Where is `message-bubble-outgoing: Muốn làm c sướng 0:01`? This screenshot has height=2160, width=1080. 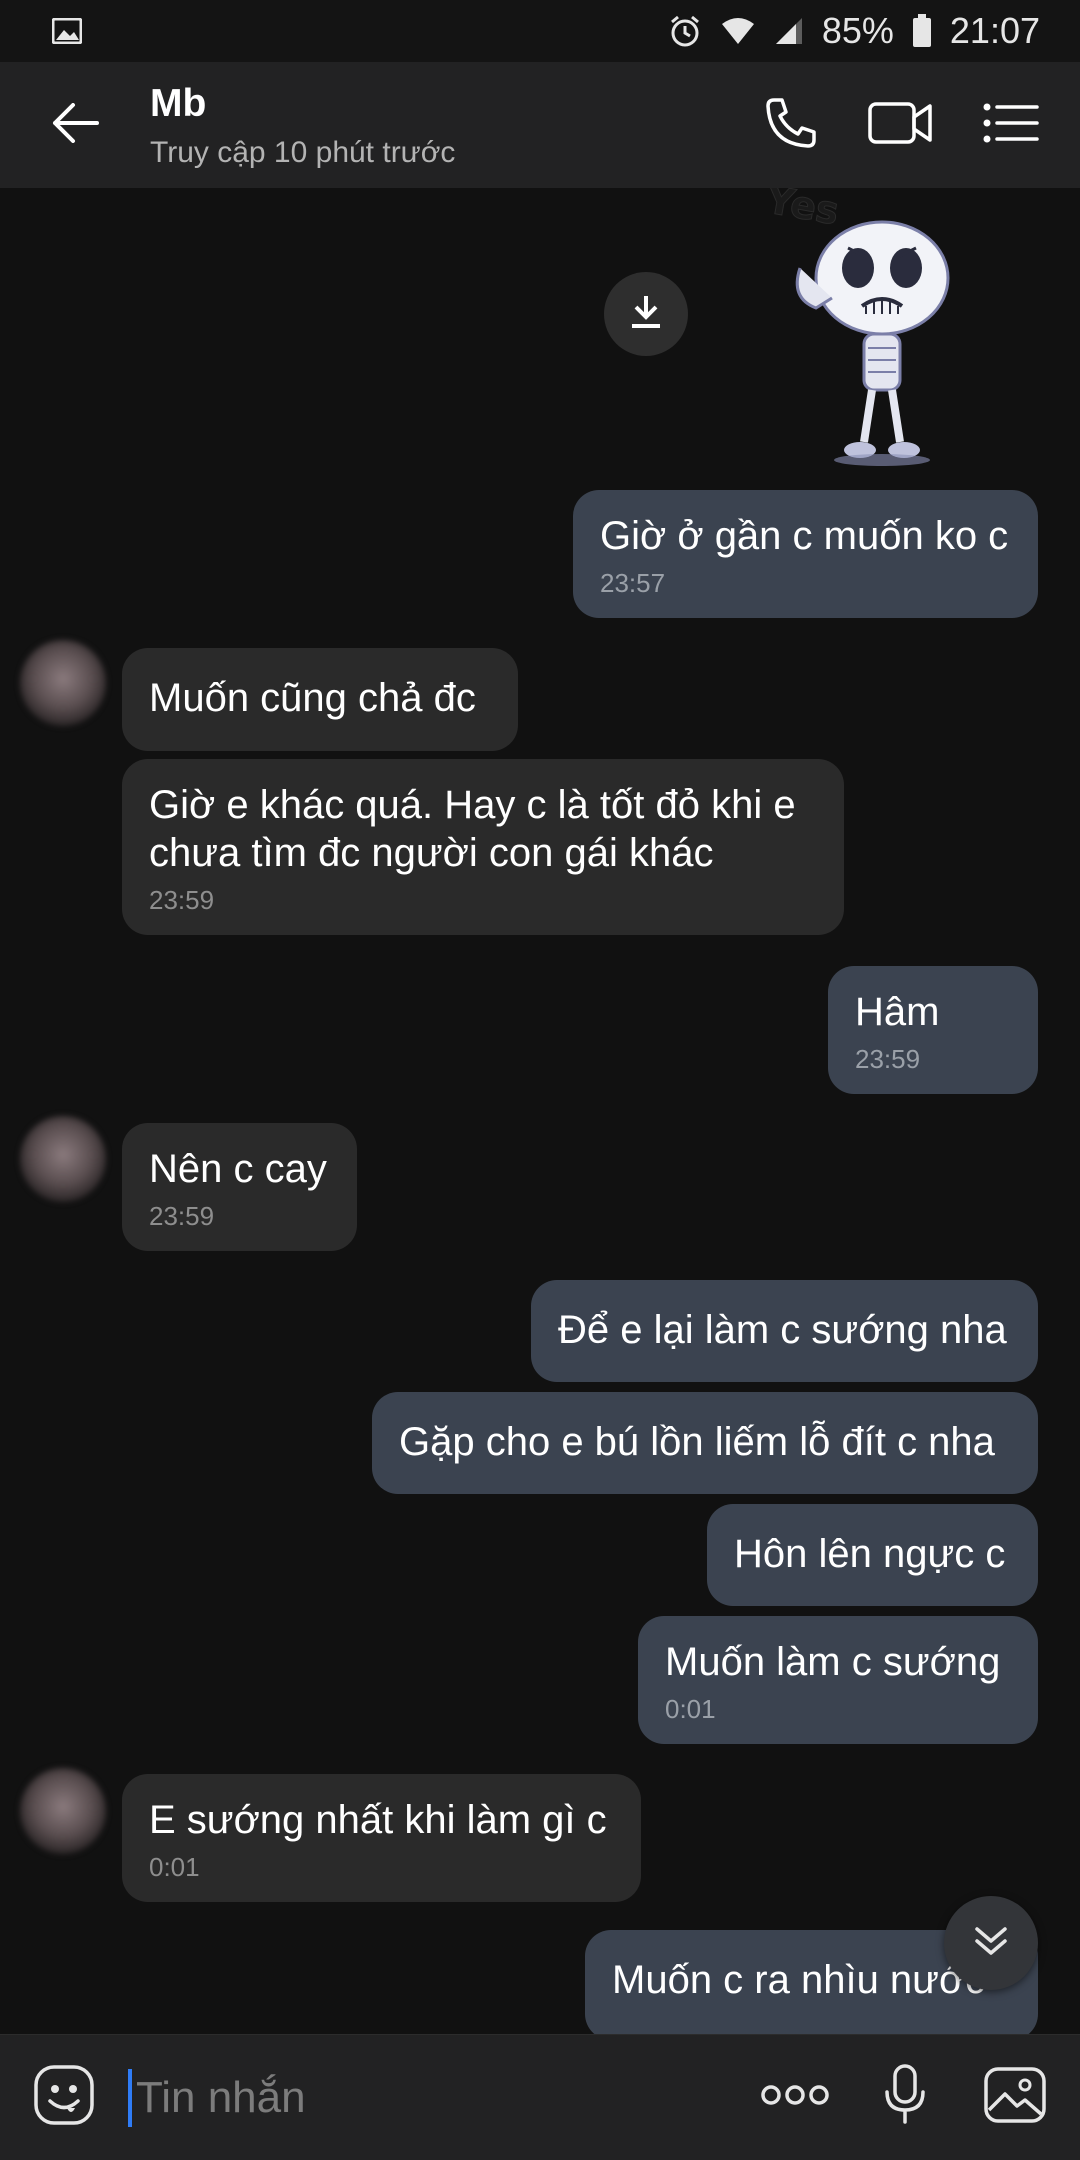
message-bubble-outgoing: Muốn làm c sướng 0:01 is located at coordinates (838, 1680).